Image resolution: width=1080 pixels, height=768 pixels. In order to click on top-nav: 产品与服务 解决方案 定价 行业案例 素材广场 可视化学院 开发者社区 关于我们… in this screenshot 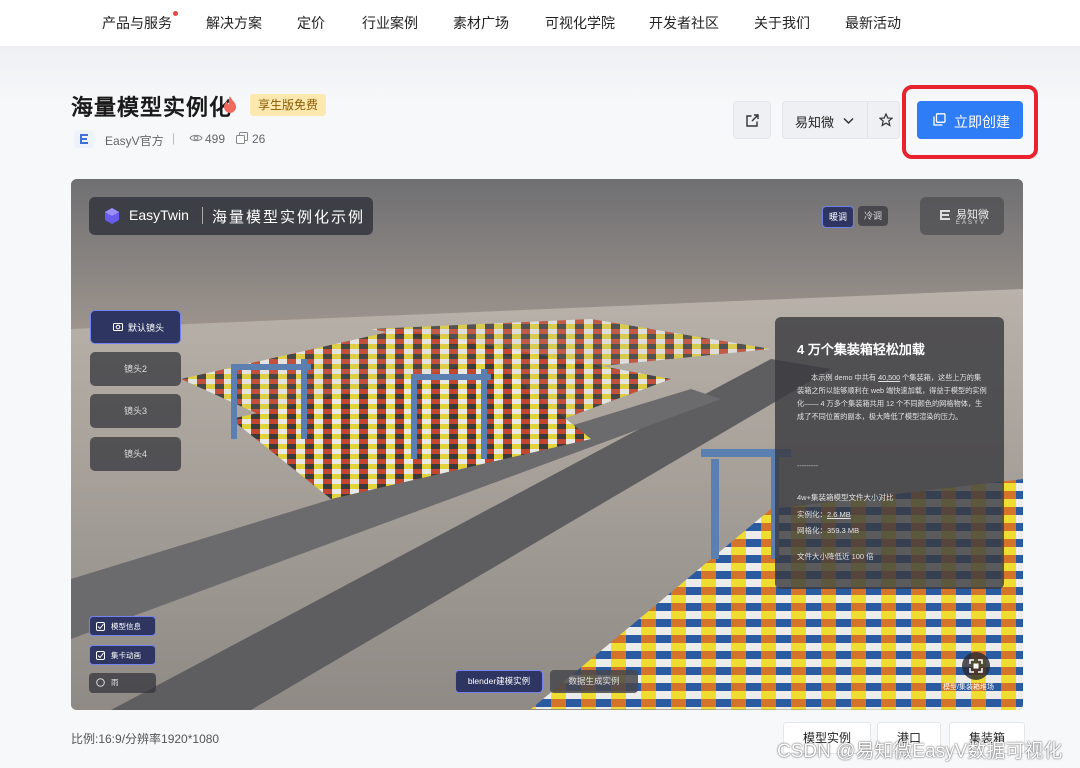, I will do `click(540, 23)`.